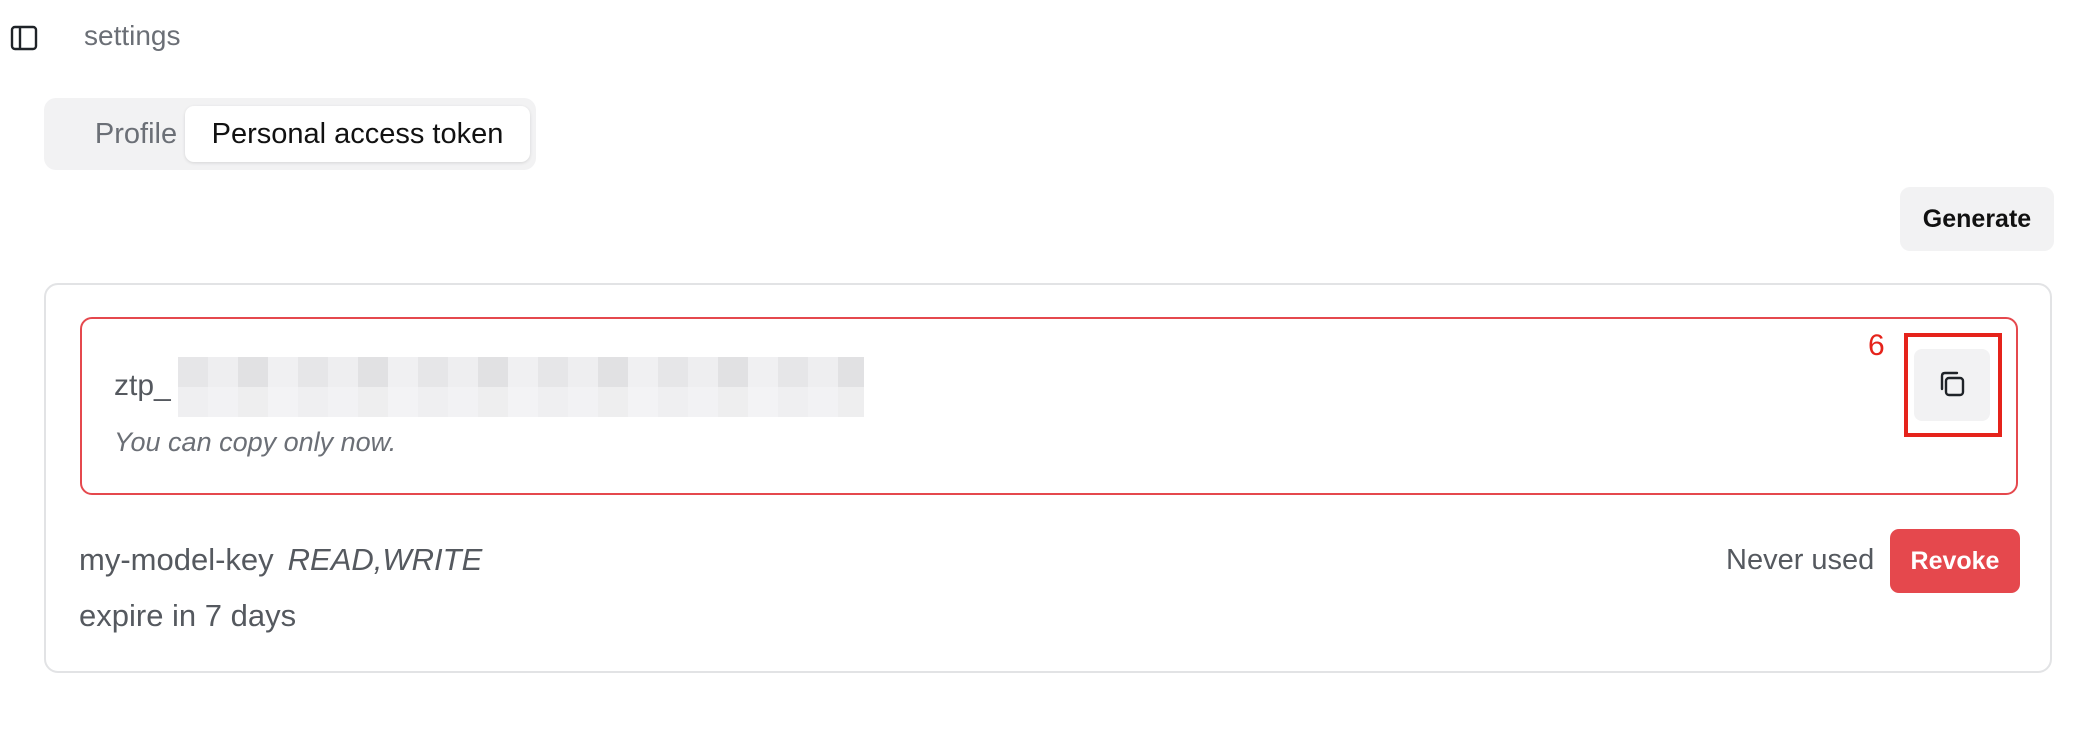  I want to click on copy-button, so click(1952, 385).